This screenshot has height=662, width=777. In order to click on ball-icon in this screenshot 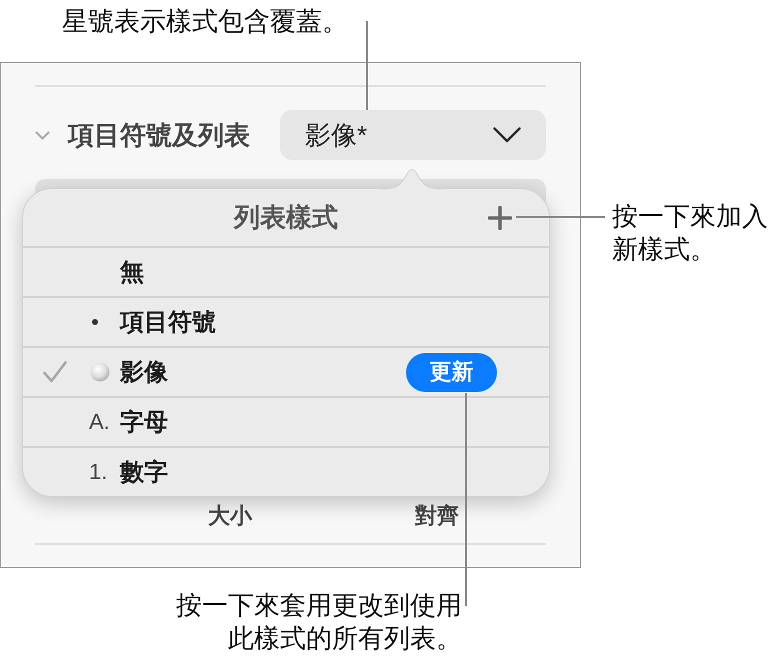, I will do `click(100, 372)`.